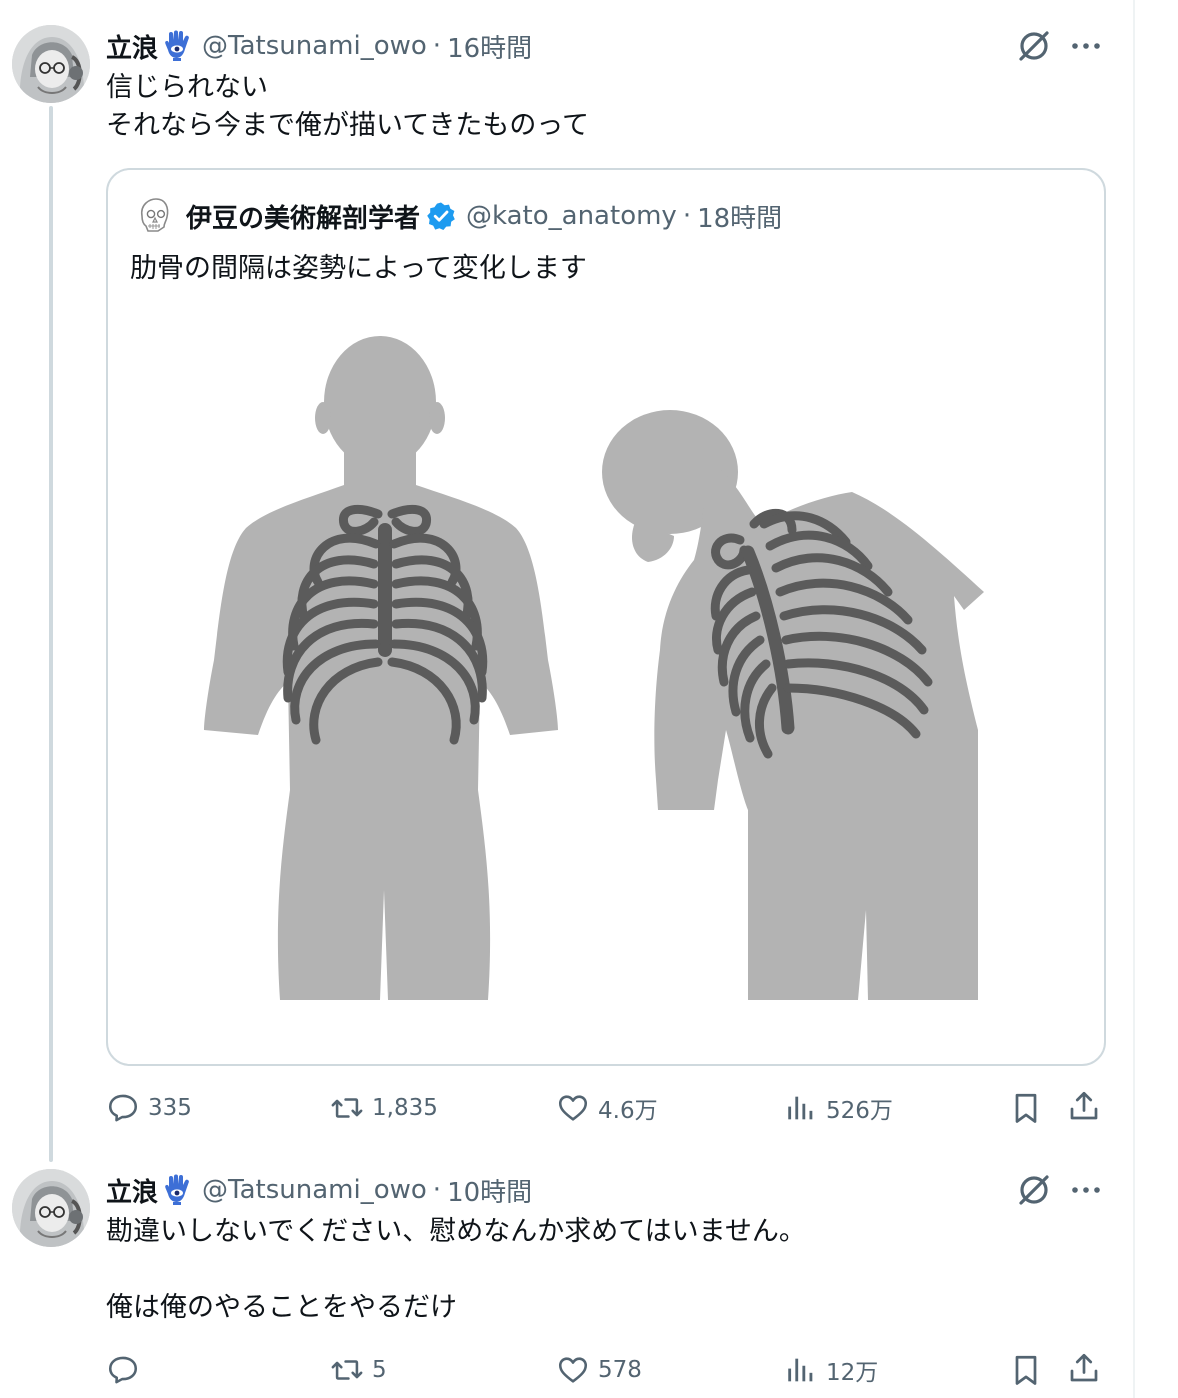 The width and height of the screenshot is (1178, 1398). I want to click on like-button: 578, so click(599, 1370).